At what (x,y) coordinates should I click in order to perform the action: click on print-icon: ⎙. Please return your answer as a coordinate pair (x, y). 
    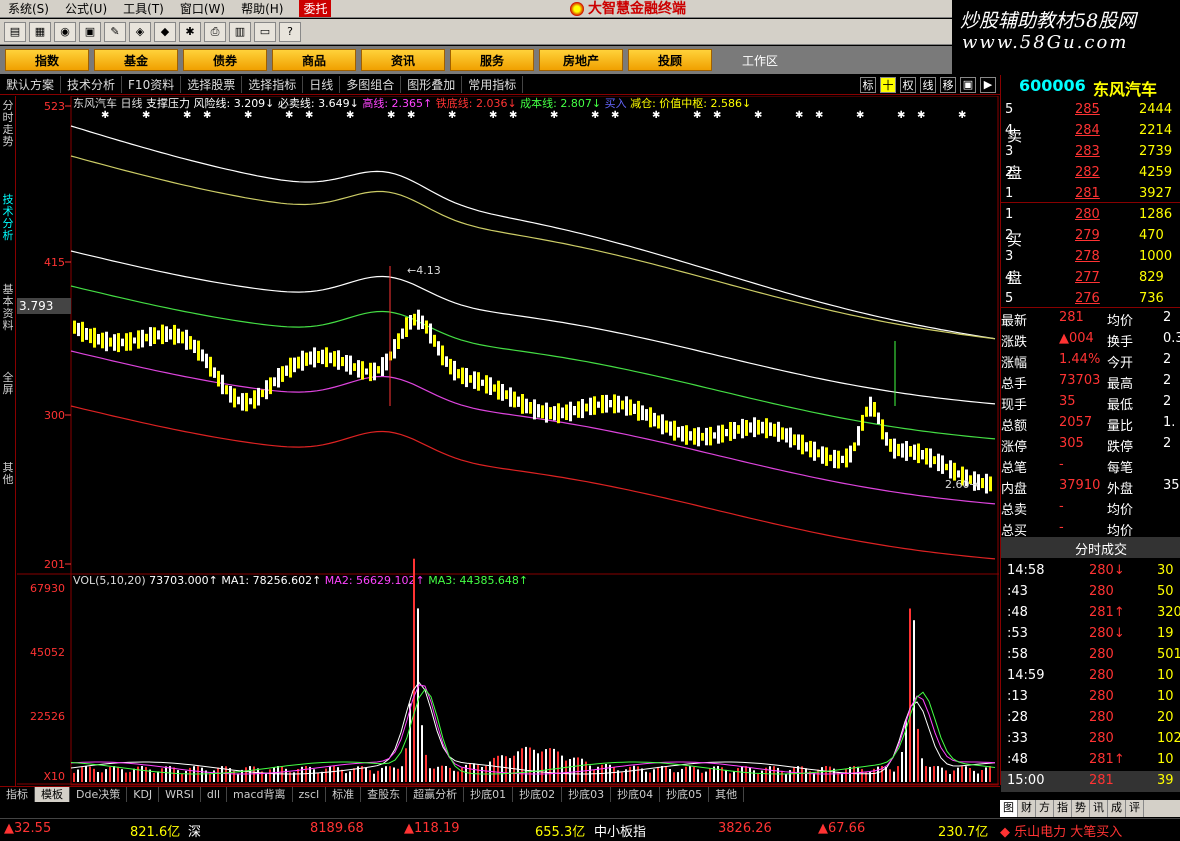
    Looking at the image, I should click on (215, 31).